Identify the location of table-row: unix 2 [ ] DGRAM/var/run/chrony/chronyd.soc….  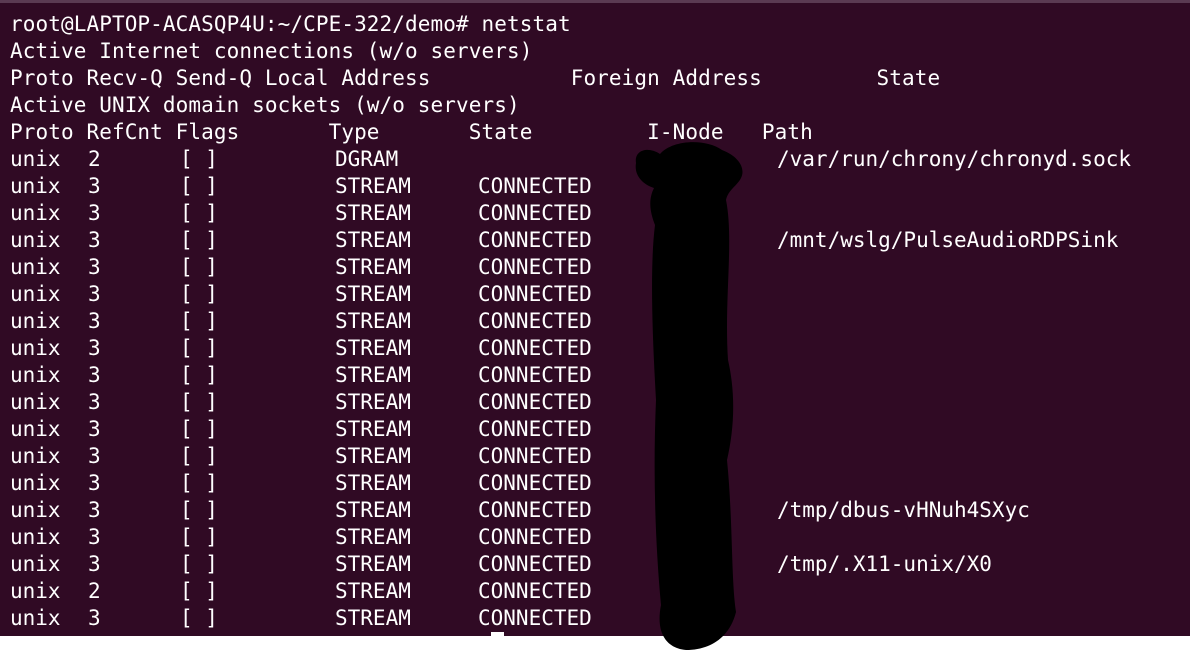
(595, 159).